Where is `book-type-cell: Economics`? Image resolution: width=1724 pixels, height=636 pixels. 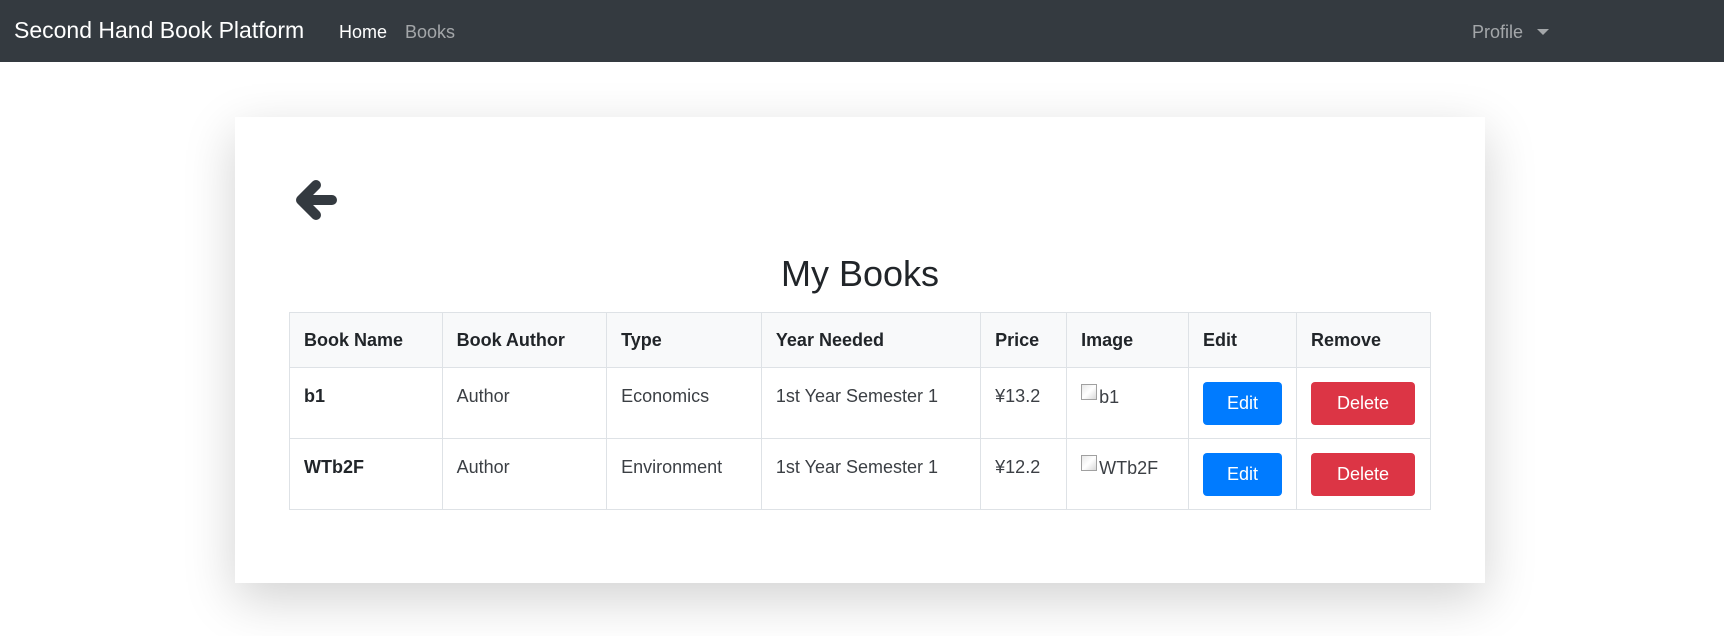 book-type-cell: Economics is located at coordinates (684, 403).